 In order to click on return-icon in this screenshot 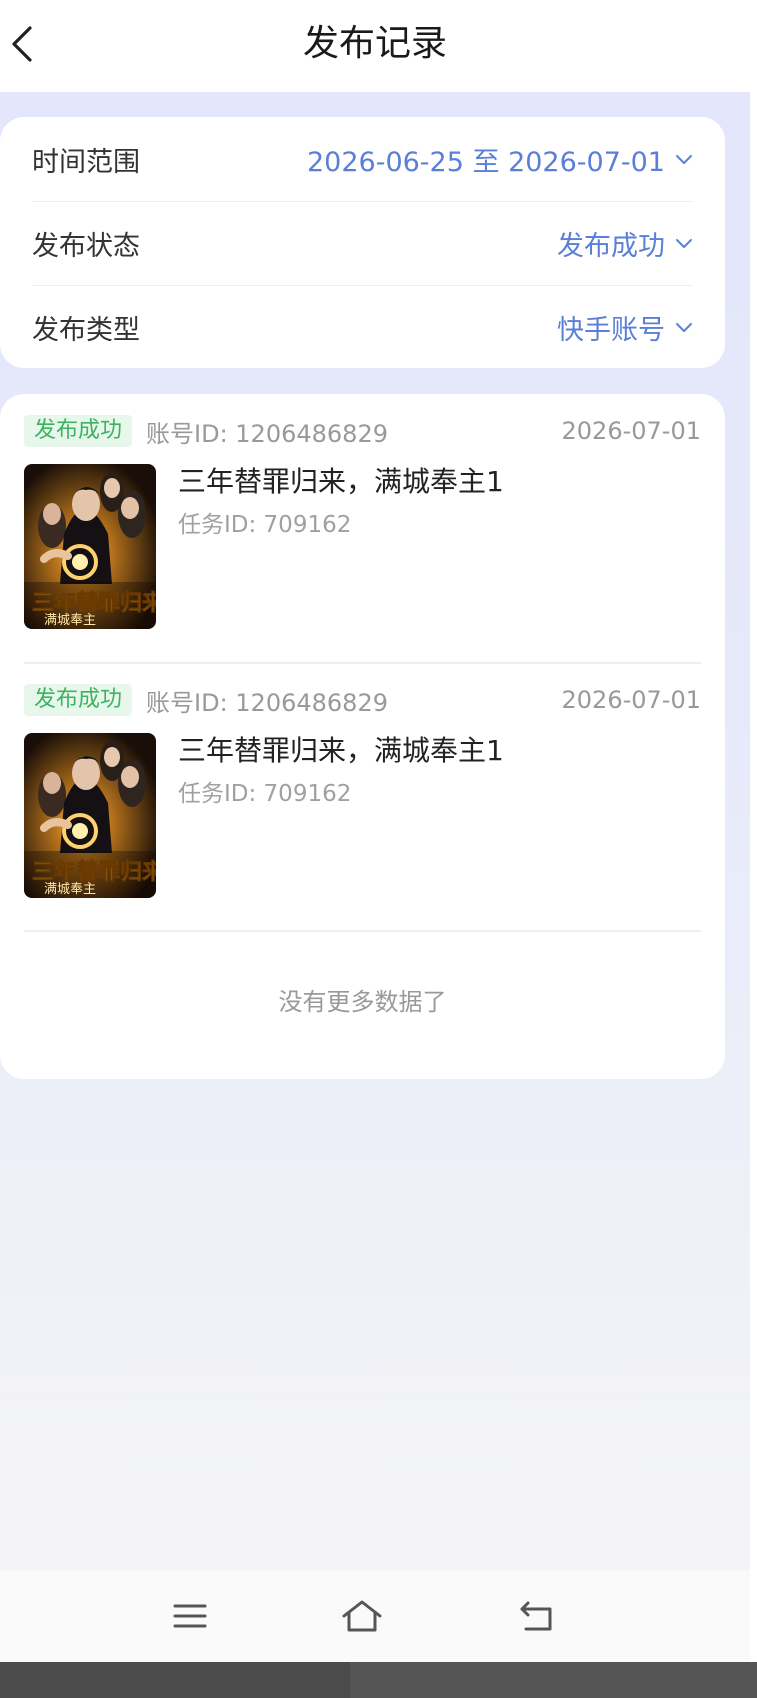, I will do `click(536, 1616)`.